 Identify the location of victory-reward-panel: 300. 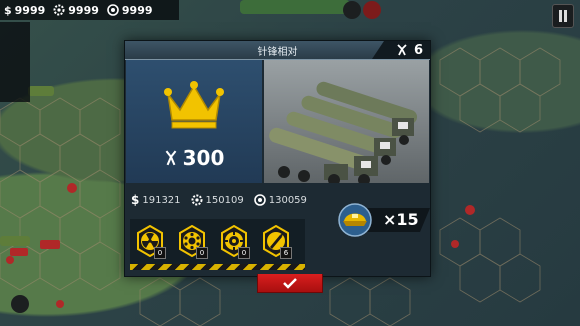
(194, 121).